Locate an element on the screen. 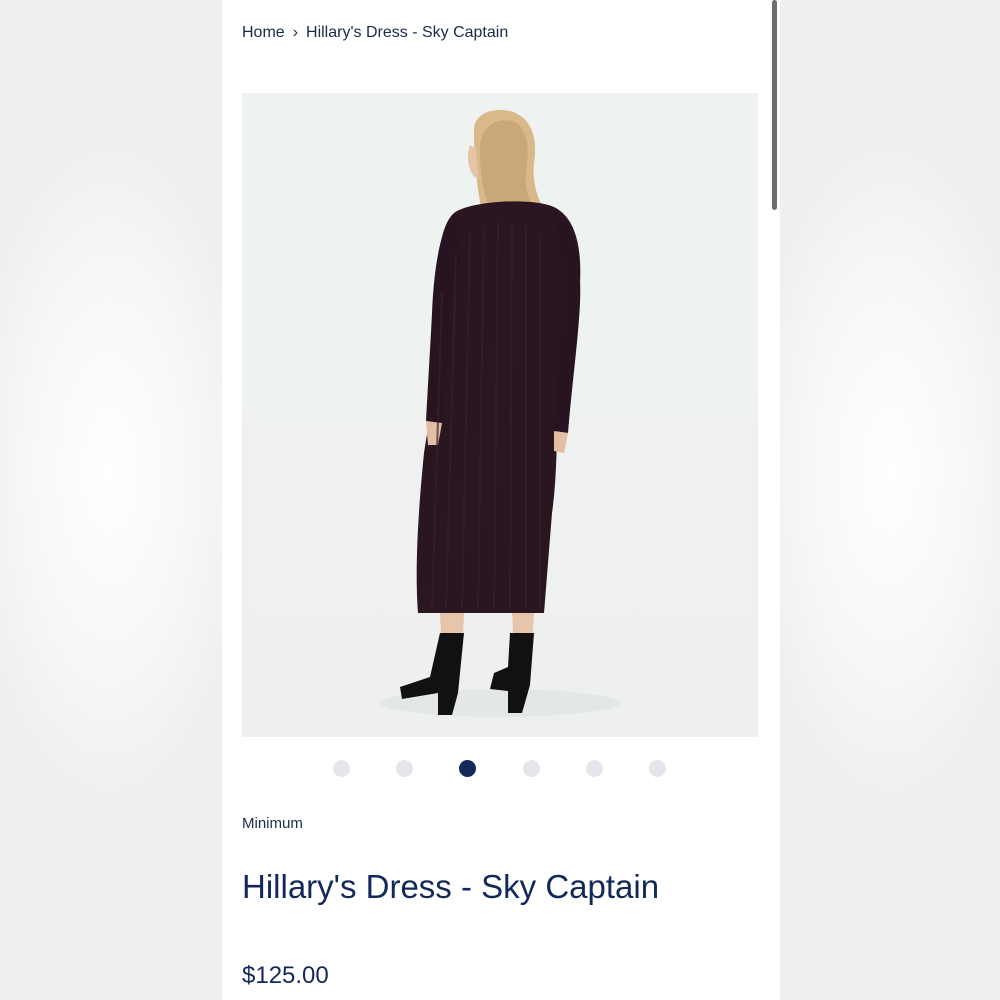 The height and width of the screenshot is (1000, 1000). model-photo is located at coordinates (500, 413).